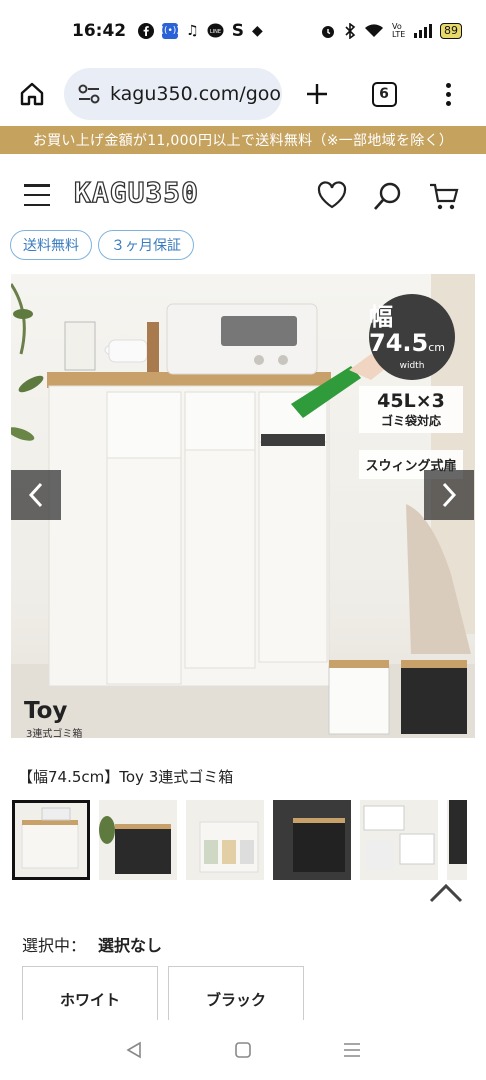 Image resolution: width=486 pixels, height=1080 pixels. I want to click on product-tags: 送料無料 ３ヶ月保証, so click(102, 245).